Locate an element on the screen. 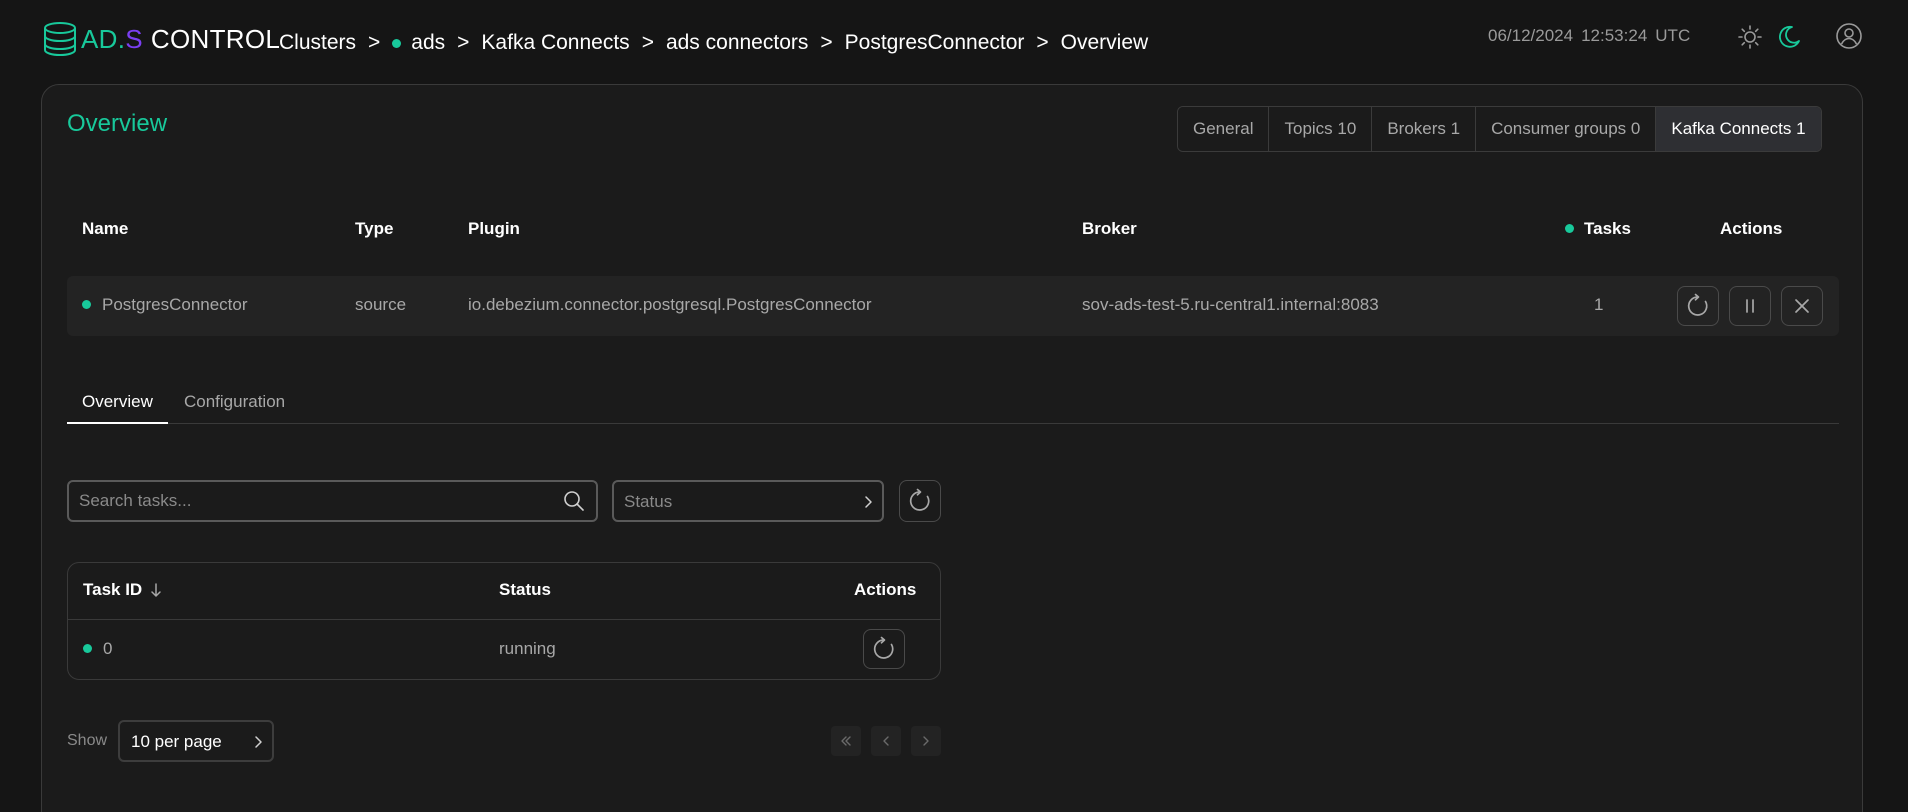 This screenshot has height=812, width=1908. restart-connector-button is located at coordinates (1698, 306).